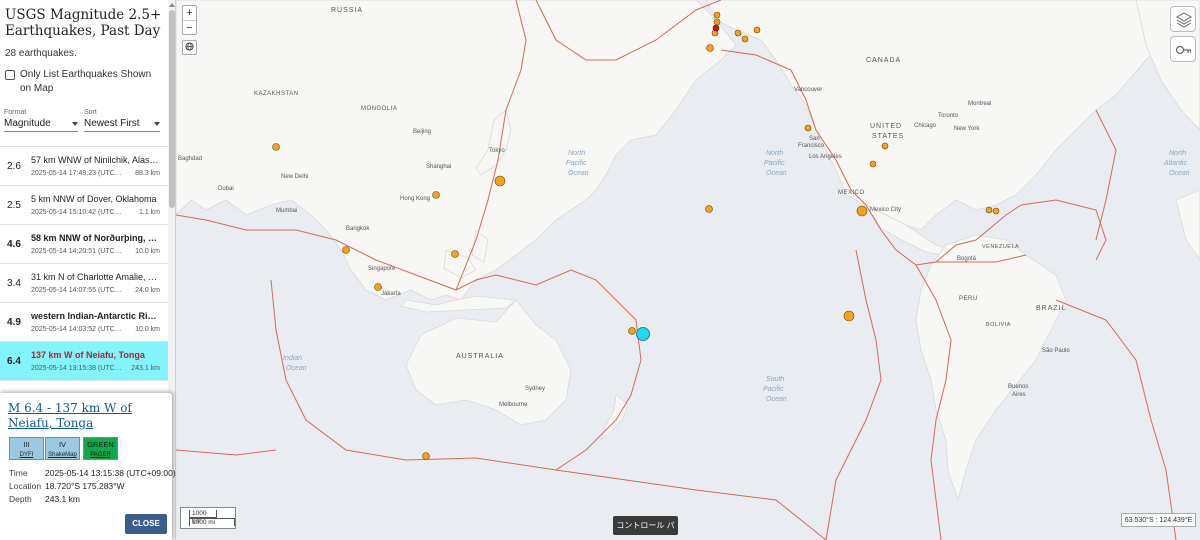  What do you see at coordinates (26, 444) in the screenshot?
I see `dyfi-value: III` at bounding box center [26, 444].